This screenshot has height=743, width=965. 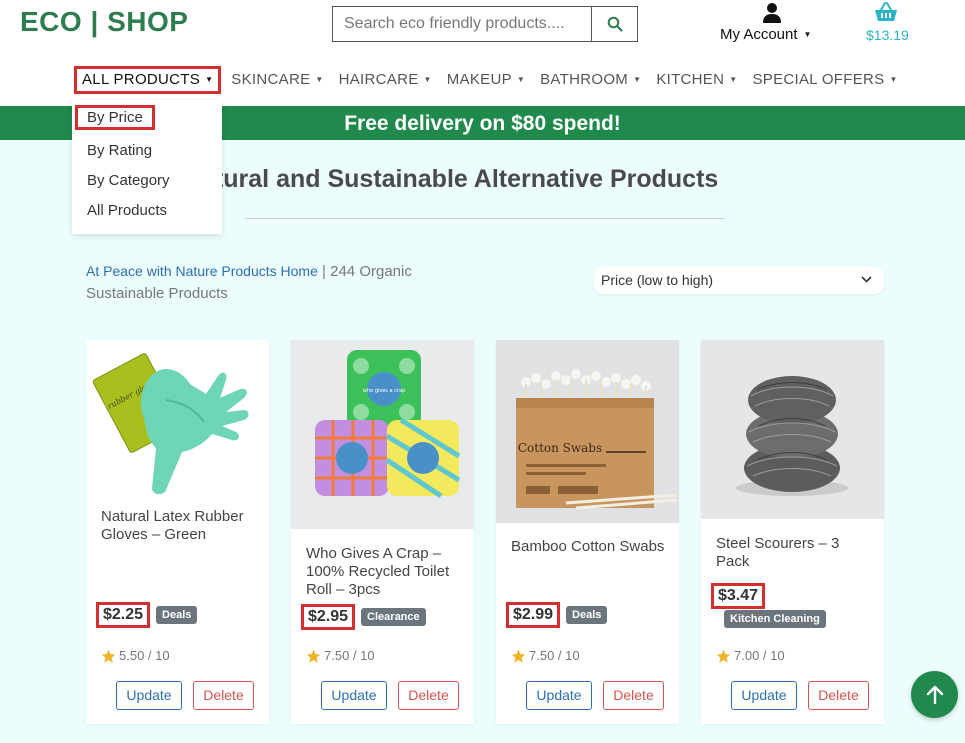 I want to click on search-button, so click(x=614, y=24).